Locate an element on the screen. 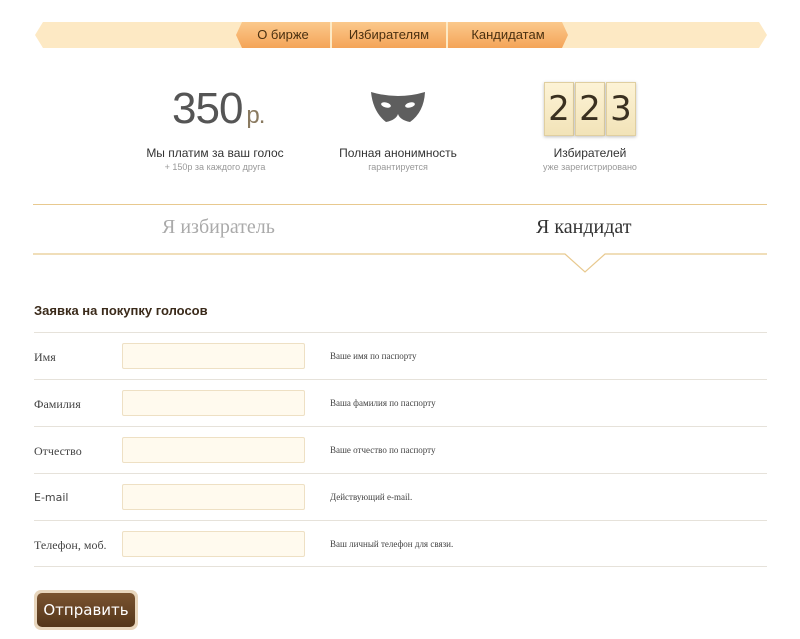 The height and width of the screenshot is (639, 800). patronymic-input is located at coordinates (213, 450).